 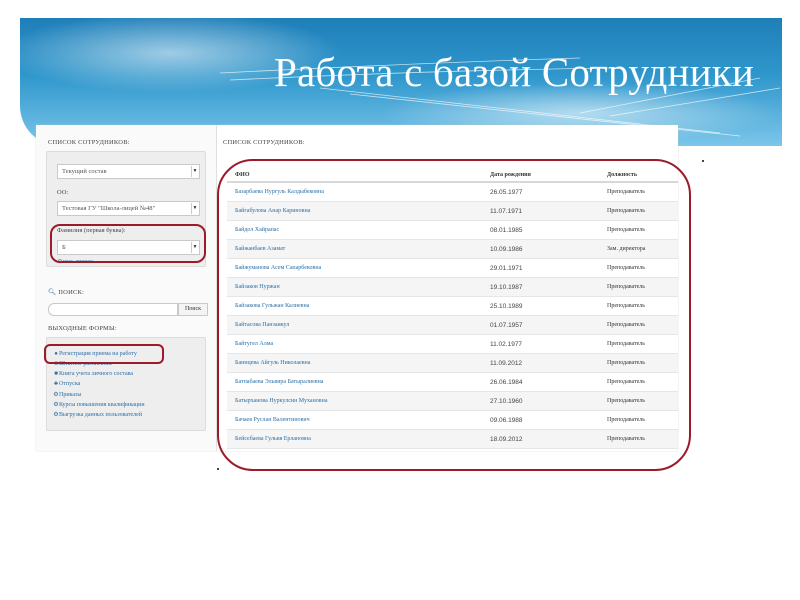 I want to click on output-forms-heading: Выходные формы:, so click(x=82, y=328).